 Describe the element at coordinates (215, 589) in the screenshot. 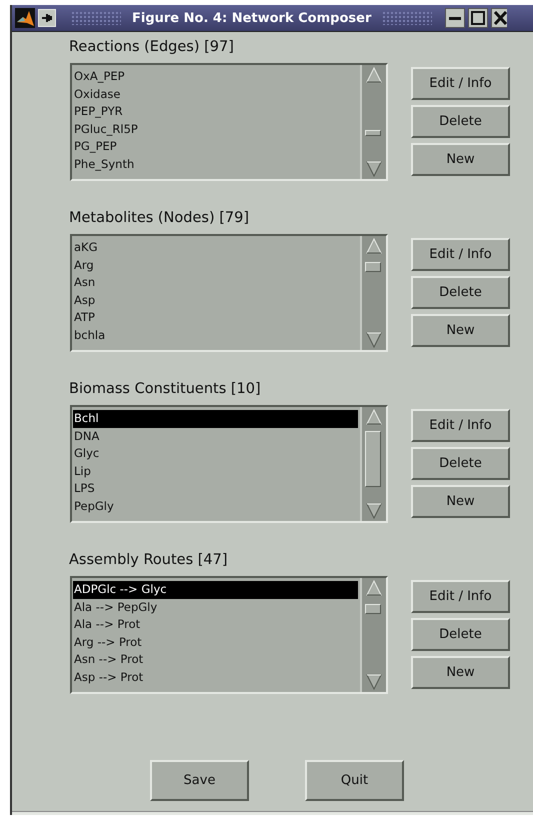

I see `list-item: ADPGlc --> Glyc` at that location.